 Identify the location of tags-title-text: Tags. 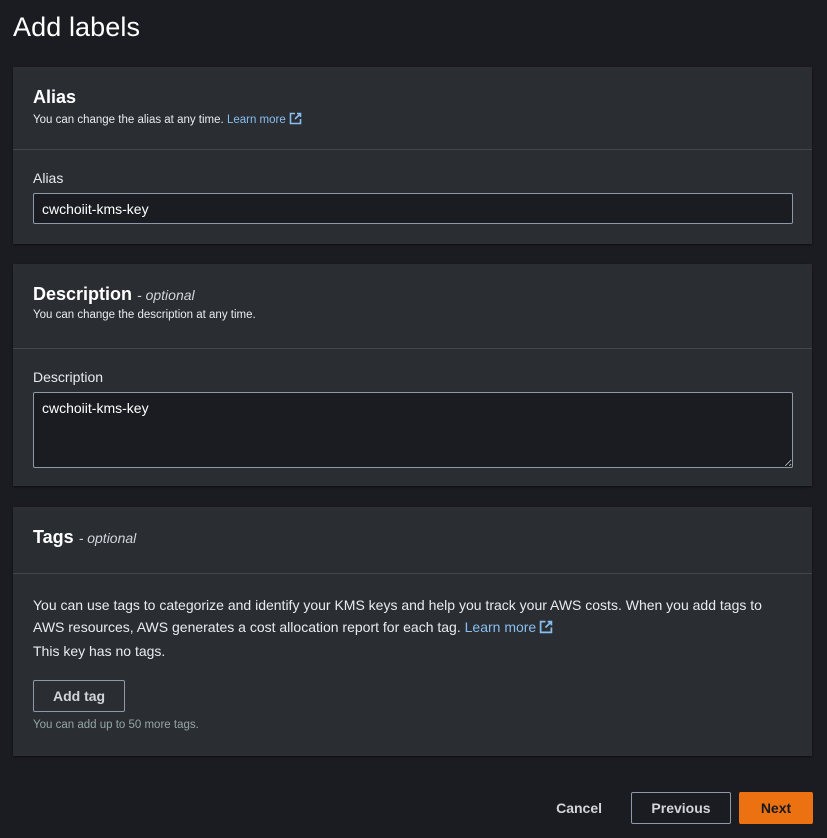
(53, 537).